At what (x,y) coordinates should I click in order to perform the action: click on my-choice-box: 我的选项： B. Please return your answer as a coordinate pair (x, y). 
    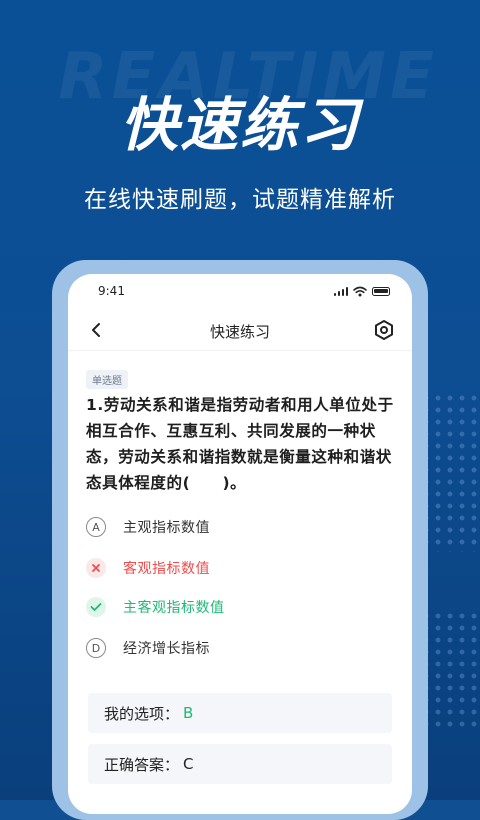
    Looking at the image, I should click on (240, 713).